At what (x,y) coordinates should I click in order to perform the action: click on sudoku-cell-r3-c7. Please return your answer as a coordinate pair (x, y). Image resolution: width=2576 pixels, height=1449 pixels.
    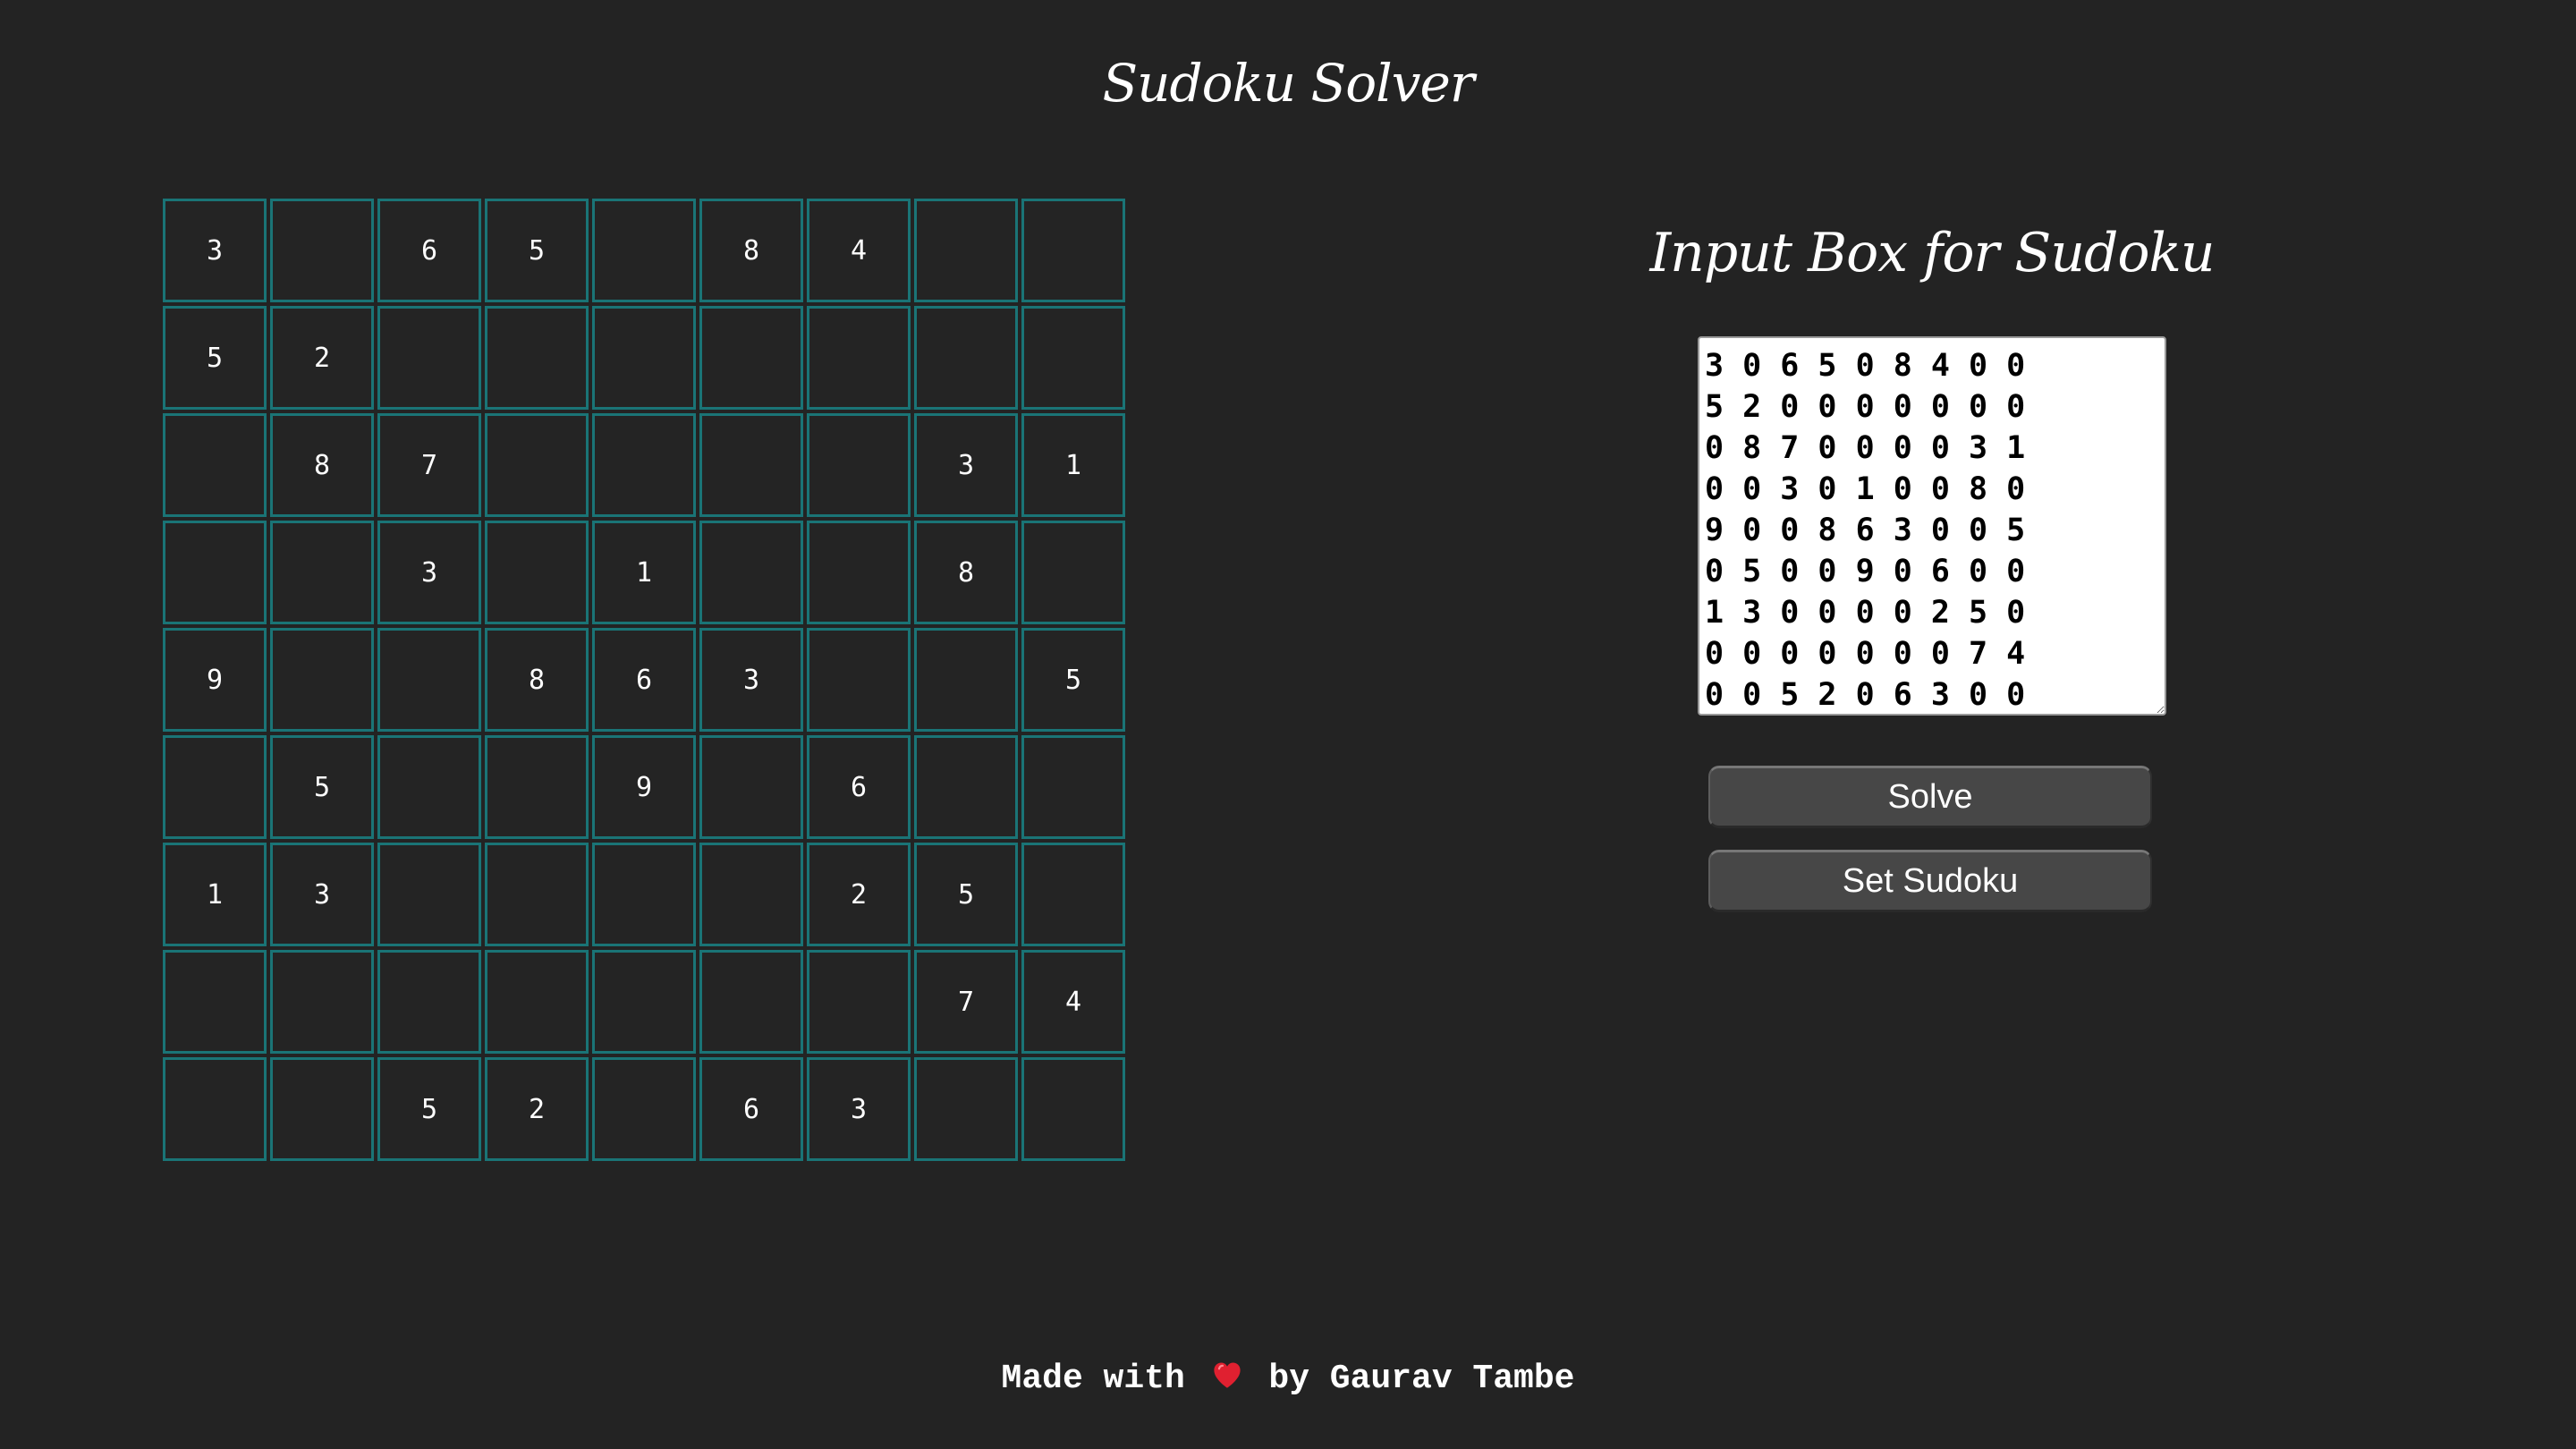
    Looking at the image, I should click on (859, 465).